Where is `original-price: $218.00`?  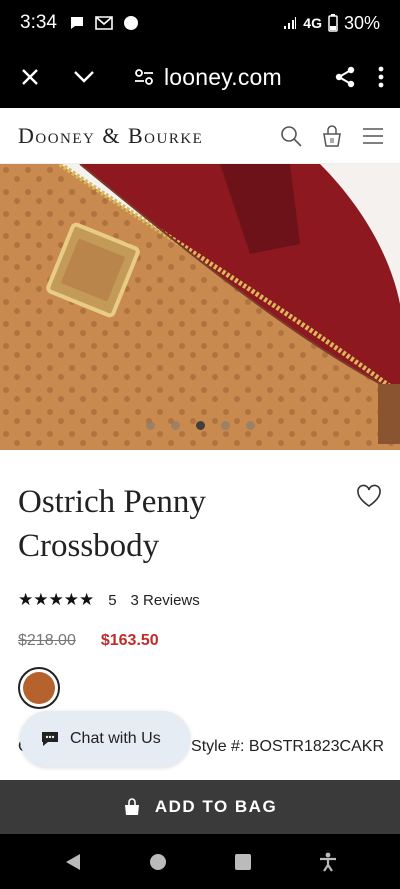 original-price: $218.00 is located at coordinates (47, 640).